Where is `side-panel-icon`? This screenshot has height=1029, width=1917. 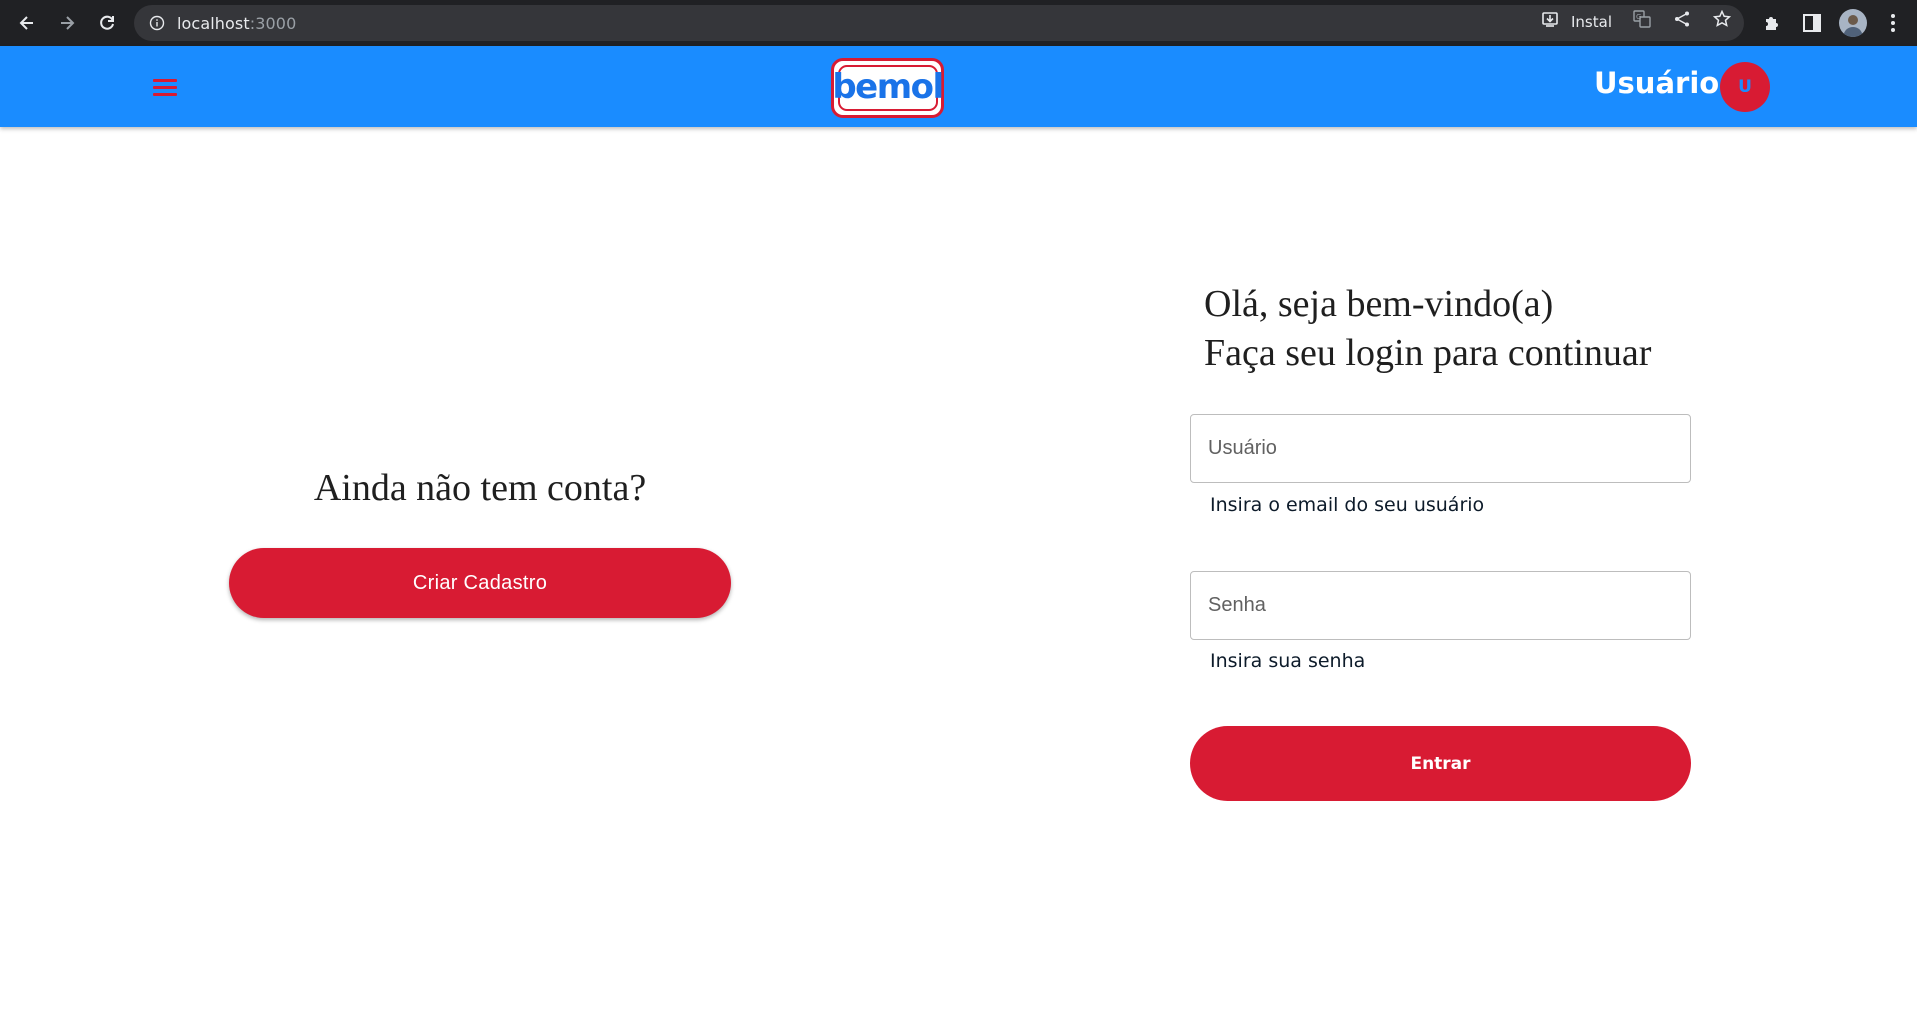
side-panel-icon is located at coordinates (1812, 23).